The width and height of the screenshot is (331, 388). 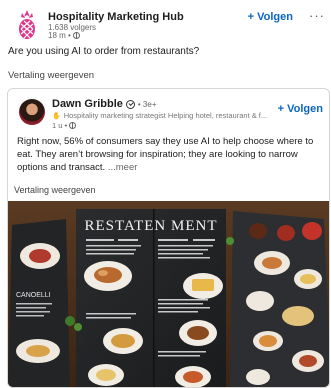 I want to click on more-options-icon: ···, so click(x=317, y=15).